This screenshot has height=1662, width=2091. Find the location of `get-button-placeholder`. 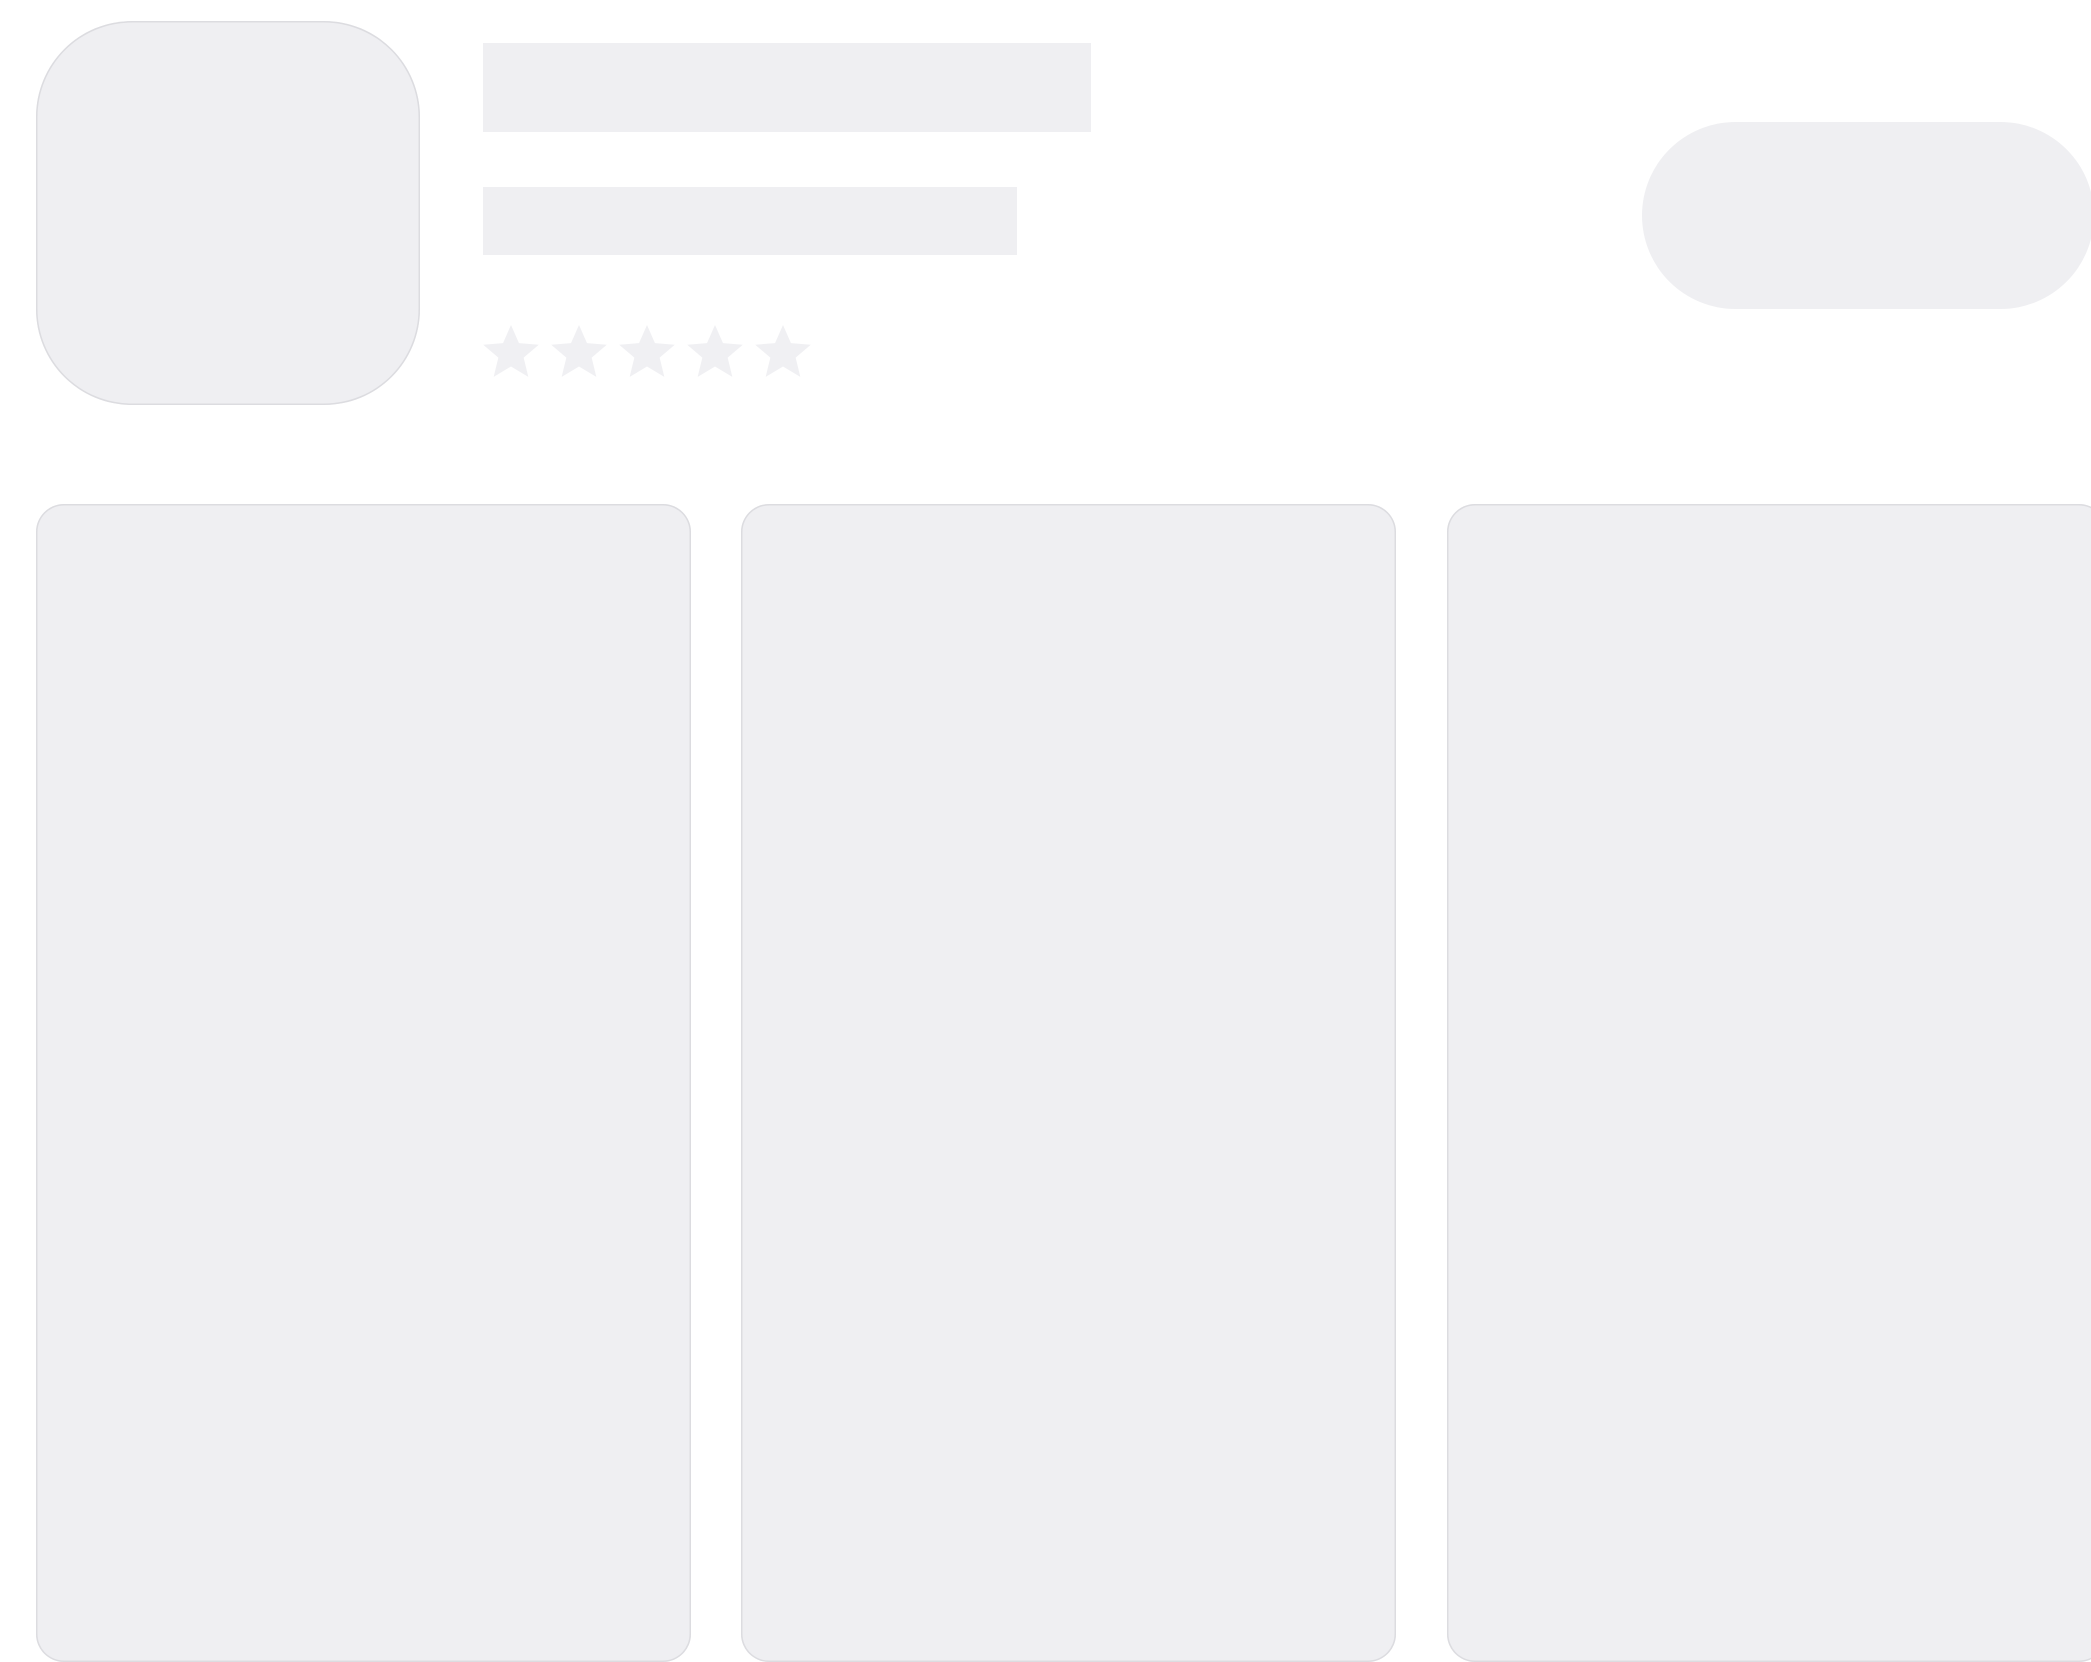

get-button-placeholder is located at coordinates (1866, 215).